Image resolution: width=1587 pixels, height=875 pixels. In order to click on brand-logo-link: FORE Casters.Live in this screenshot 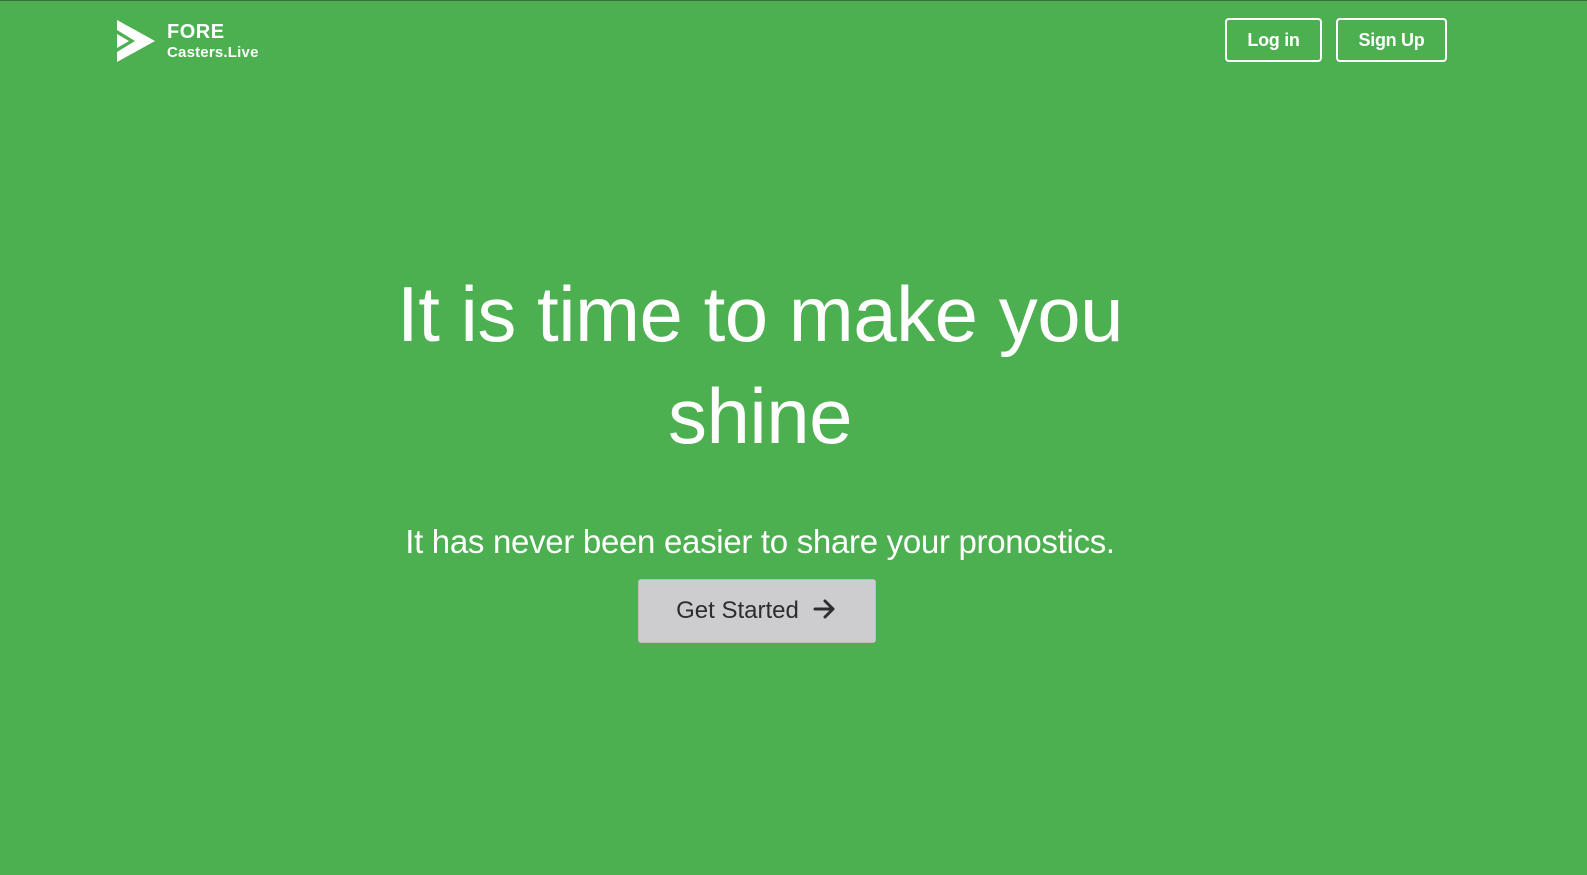, I will do `click(188, 40)`.